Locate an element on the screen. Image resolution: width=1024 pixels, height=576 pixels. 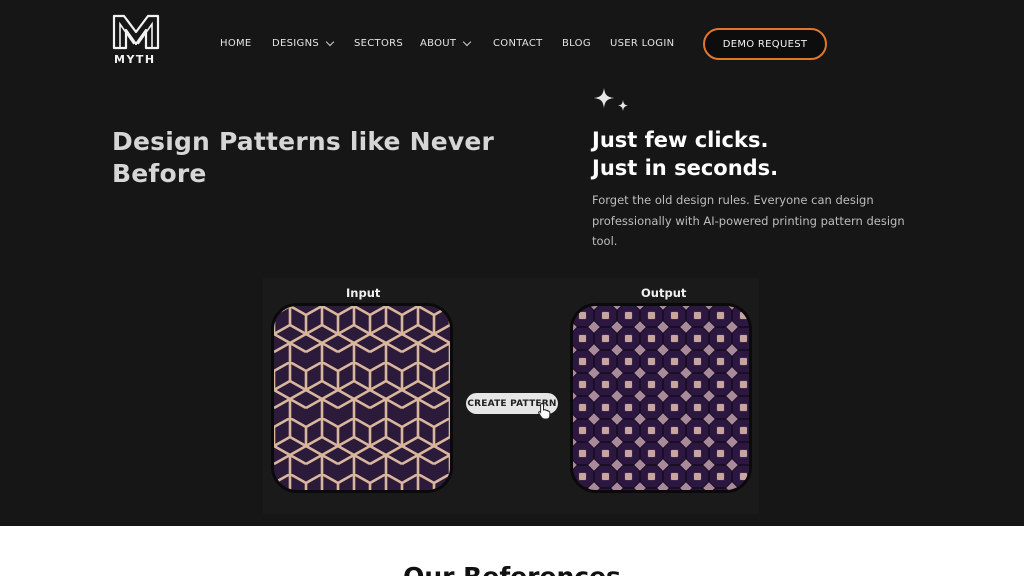
nav-item-label: CONTACT is located at coordinates (518, 43).